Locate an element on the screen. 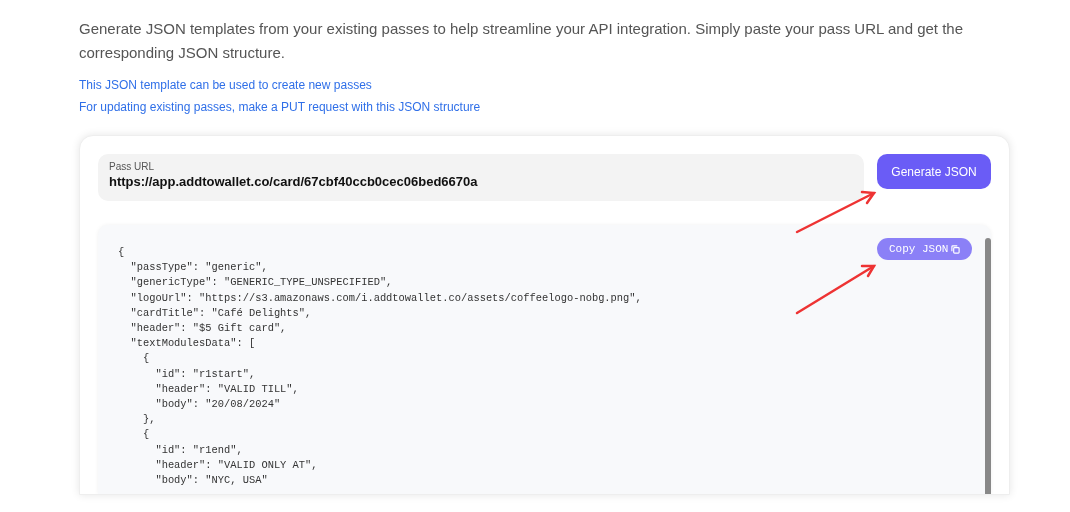  url-input: https://app.addtowallet.co/card/67cbf40ccb0cec06bed6670a is located at coordinates (481, 182).